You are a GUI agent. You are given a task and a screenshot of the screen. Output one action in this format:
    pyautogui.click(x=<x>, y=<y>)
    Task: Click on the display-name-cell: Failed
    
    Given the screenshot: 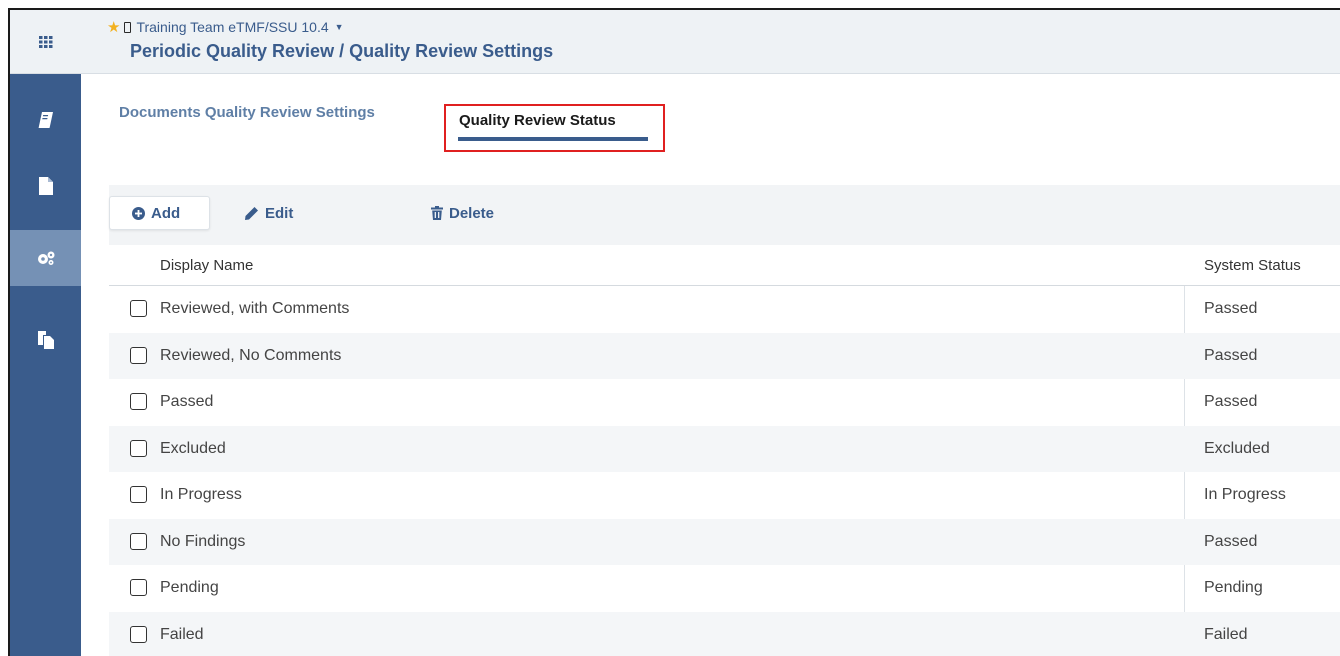 What is the action you would take?
    pyautogui.click(x=182, y=634)
    